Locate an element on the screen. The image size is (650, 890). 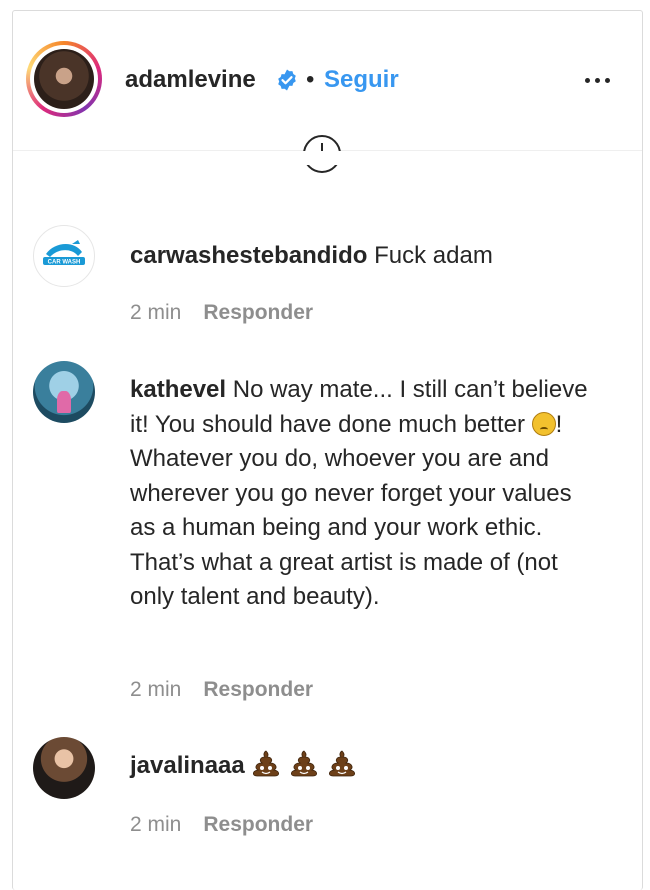
verified-badge-icon is located at coordinates (287, 80).